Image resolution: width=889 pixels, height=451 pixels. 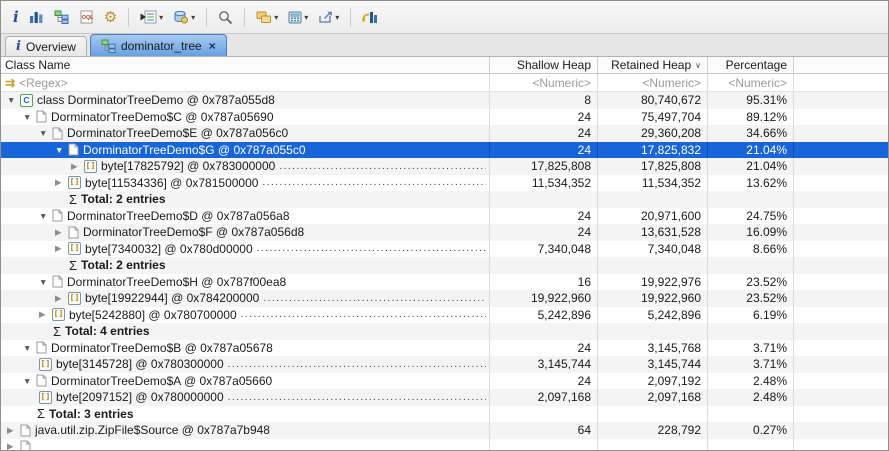 What do you see at coordinates (769, 364) in the screenshot?
I see `percentage-cell-value: 3.71%` at bounding box center [769, 364].